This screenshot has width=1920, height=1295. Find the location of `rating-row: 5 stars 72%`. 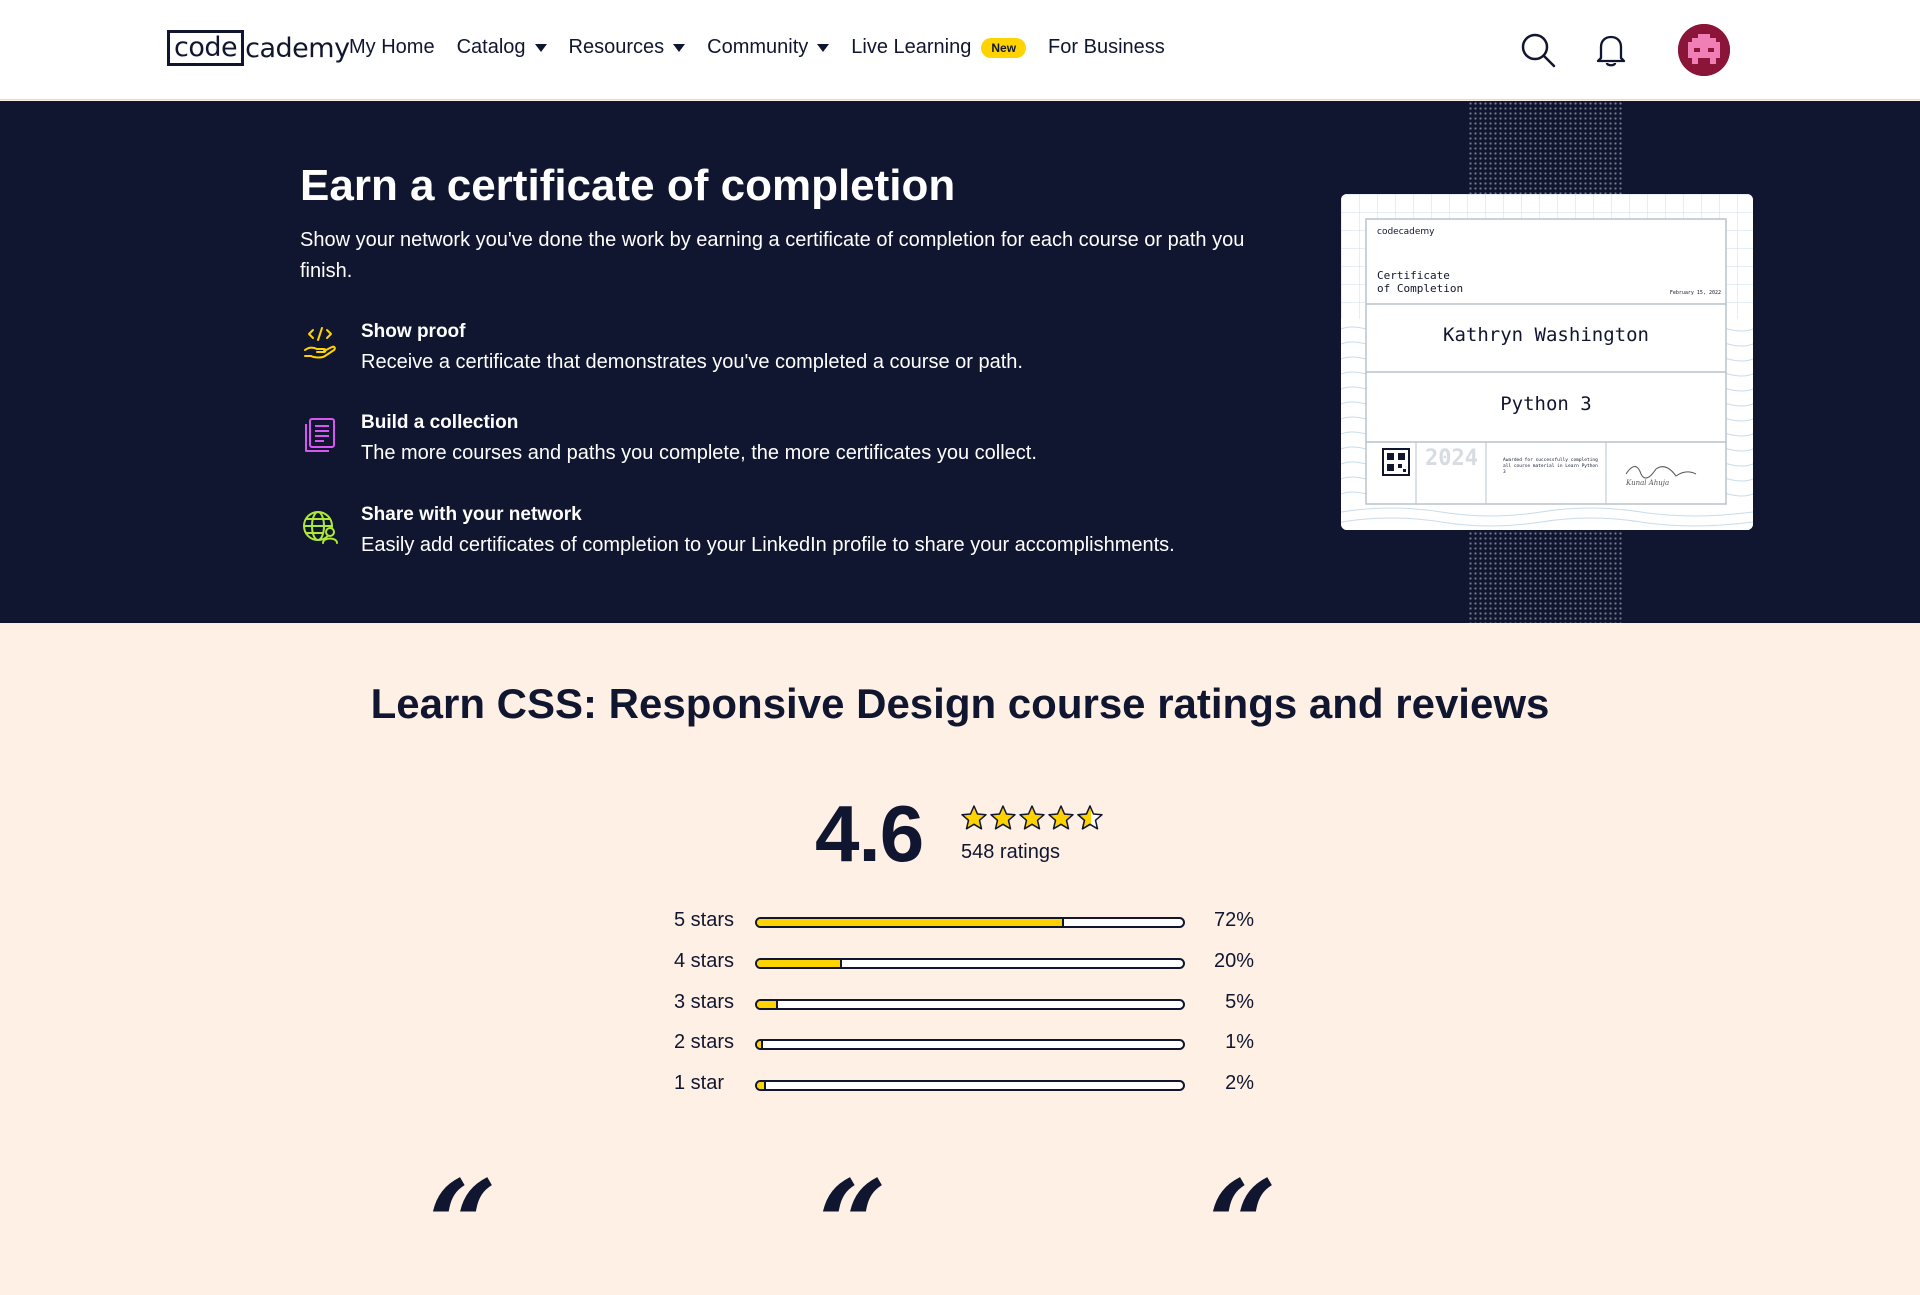

rating-row: 5 stars 72% is located at coordinates (964, 922).